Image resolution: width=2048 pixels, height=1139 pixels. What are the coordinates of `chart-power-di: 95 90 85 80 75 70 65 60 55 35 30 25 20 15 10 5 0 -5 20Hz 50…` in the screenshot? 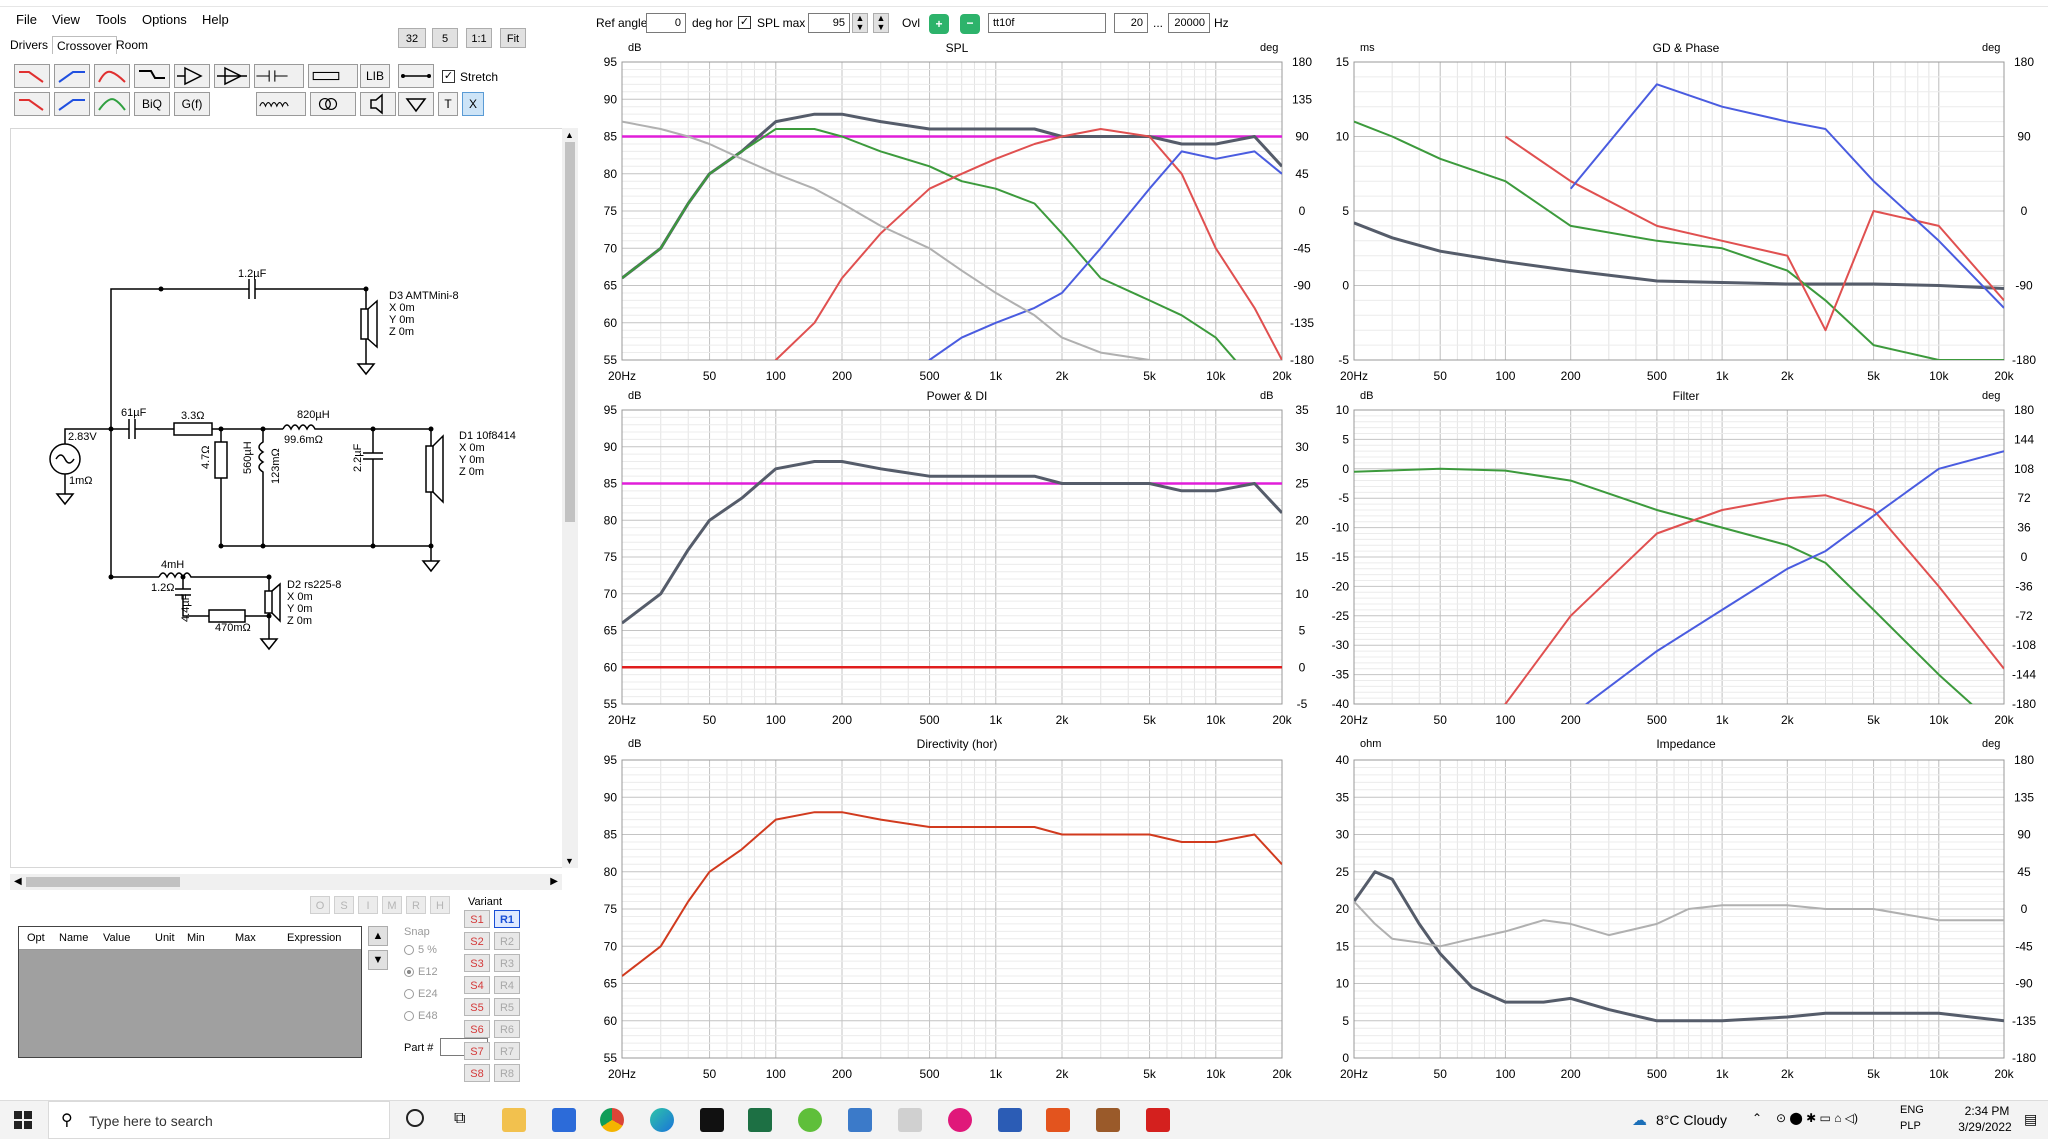 It's located at (957, 558).